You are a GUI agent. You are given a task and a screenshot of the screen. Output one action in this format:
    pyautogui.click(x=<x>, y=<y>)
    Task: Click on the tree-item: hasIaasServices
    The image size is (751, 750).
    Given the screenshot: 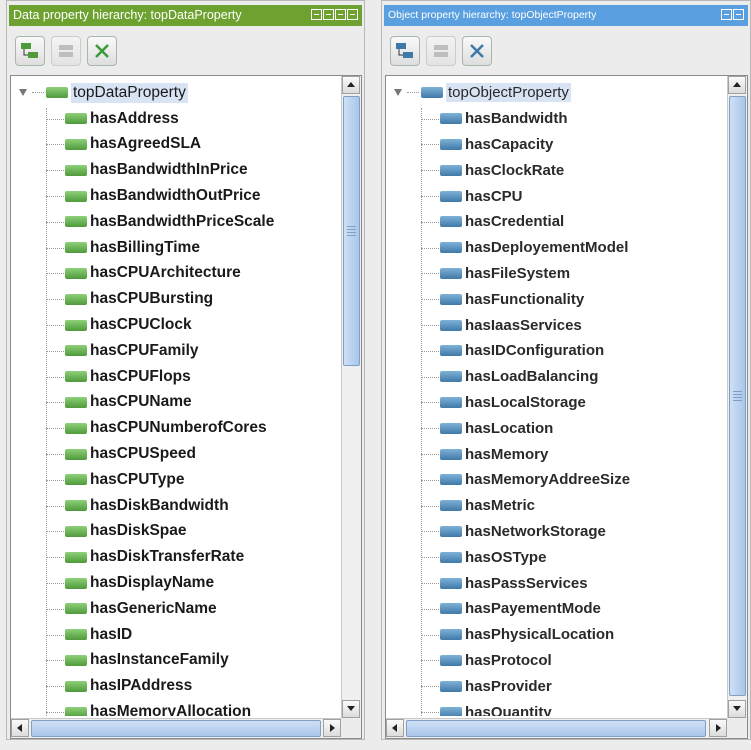 What is the action you would take?
    pyautogui.click(x=555, y=325)
    